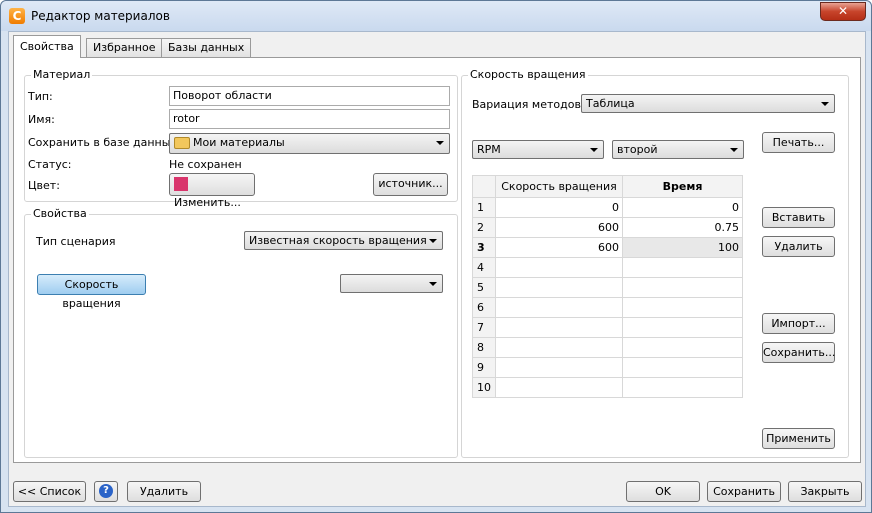 This screenshot has height=513, width=872. Describe the element at coordinates (484, 367) in the screenshot. I see `row-number: 9` at that location.